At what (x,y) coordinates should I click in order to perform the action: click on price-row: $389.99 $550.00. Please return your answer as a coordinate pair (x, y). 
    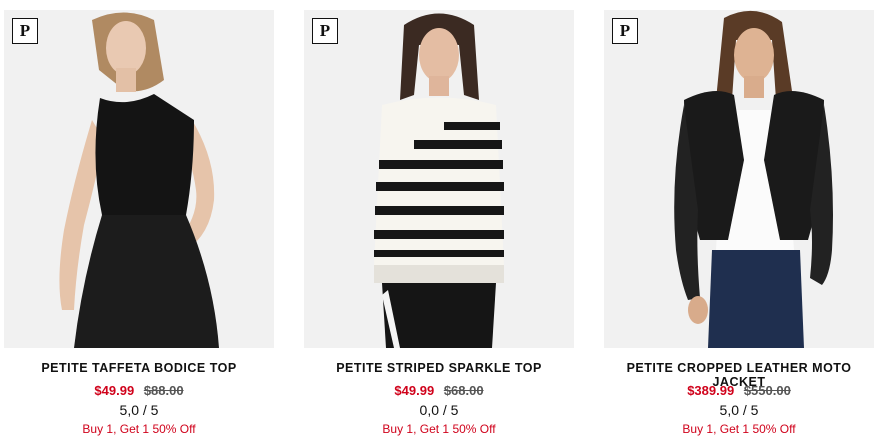
    Looking at the image, I should click on (739, 390).